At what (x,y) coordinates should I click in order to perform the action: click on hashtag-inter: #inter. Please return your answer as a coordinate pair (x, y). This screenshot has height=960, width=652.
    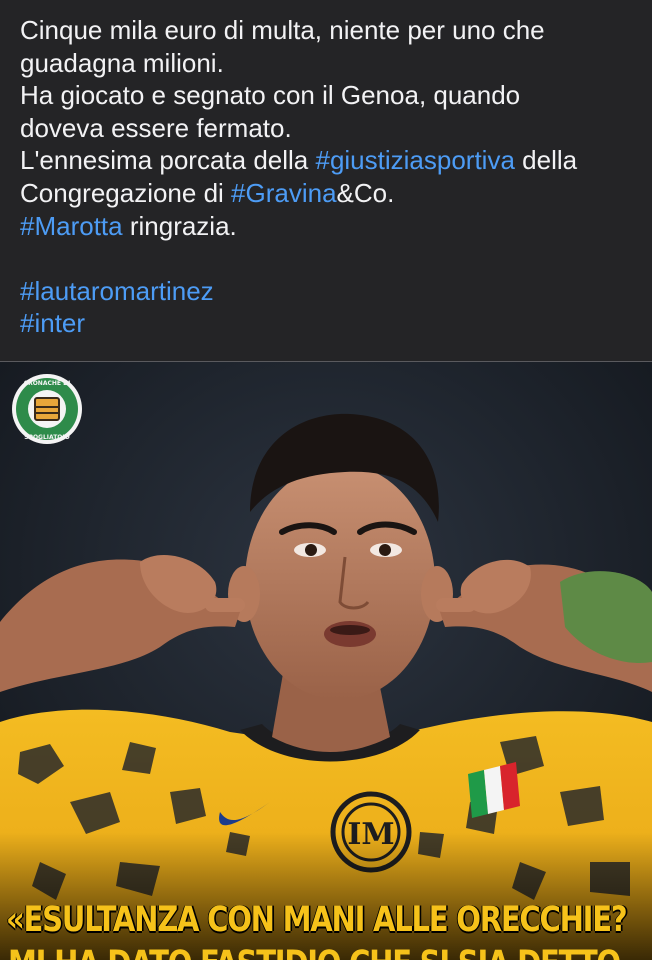
    Looking at the image, I should click on (330, 323).